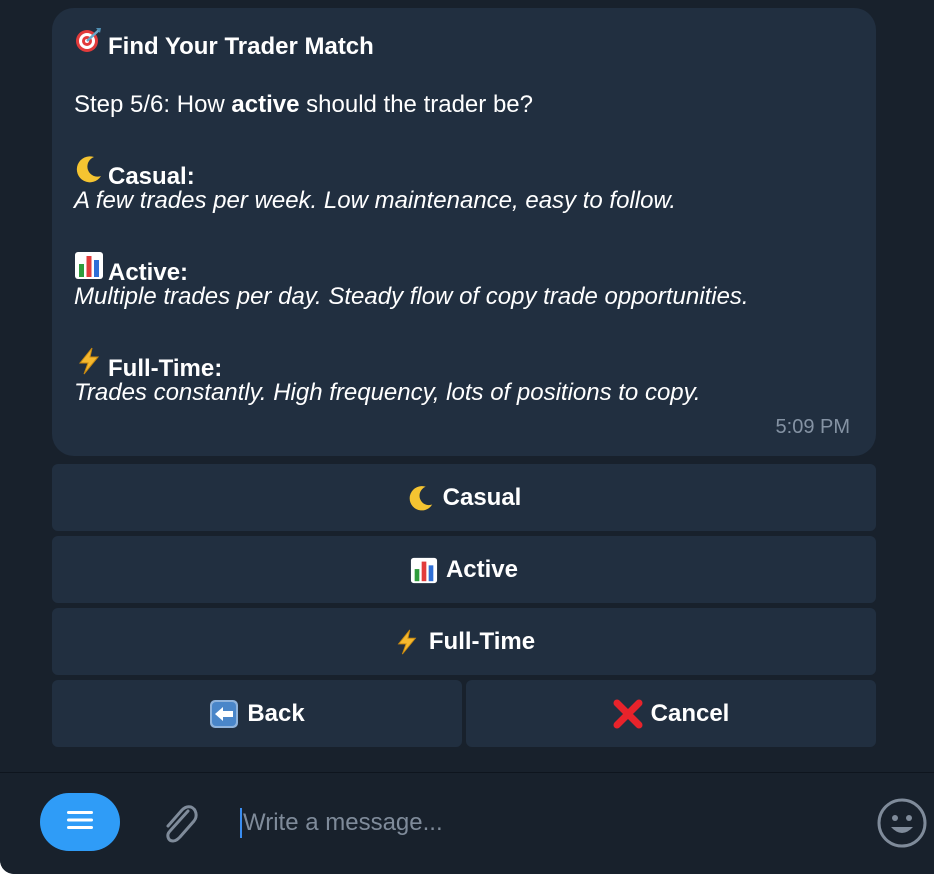  Describe the element at coordinates (482, 497) in the screenshot. I see `casual-button-label: Casual` at that location.